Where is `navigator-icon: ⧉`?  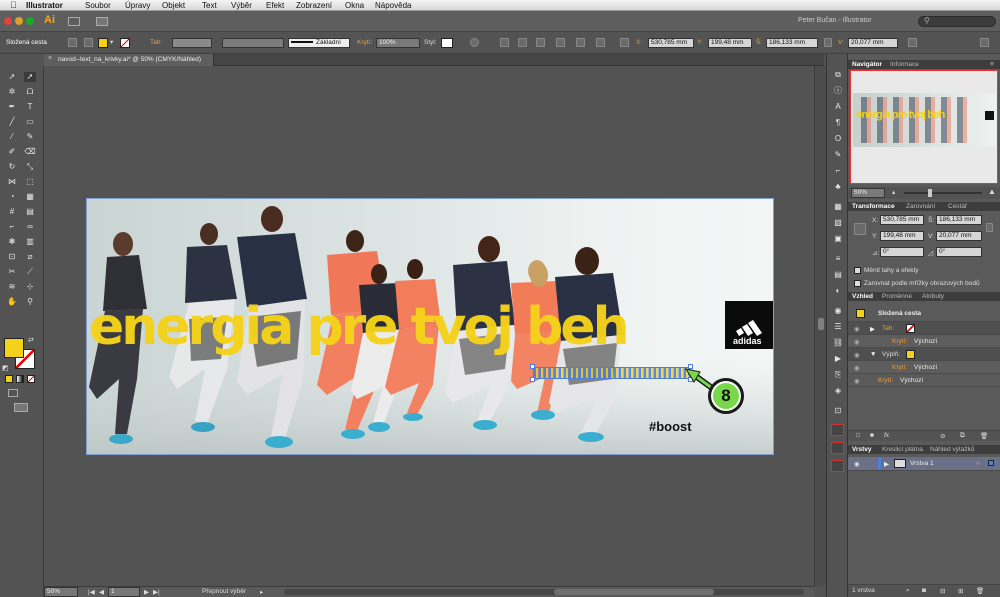 navigator-icon: ⧉ is located at coordinates (838, 75).